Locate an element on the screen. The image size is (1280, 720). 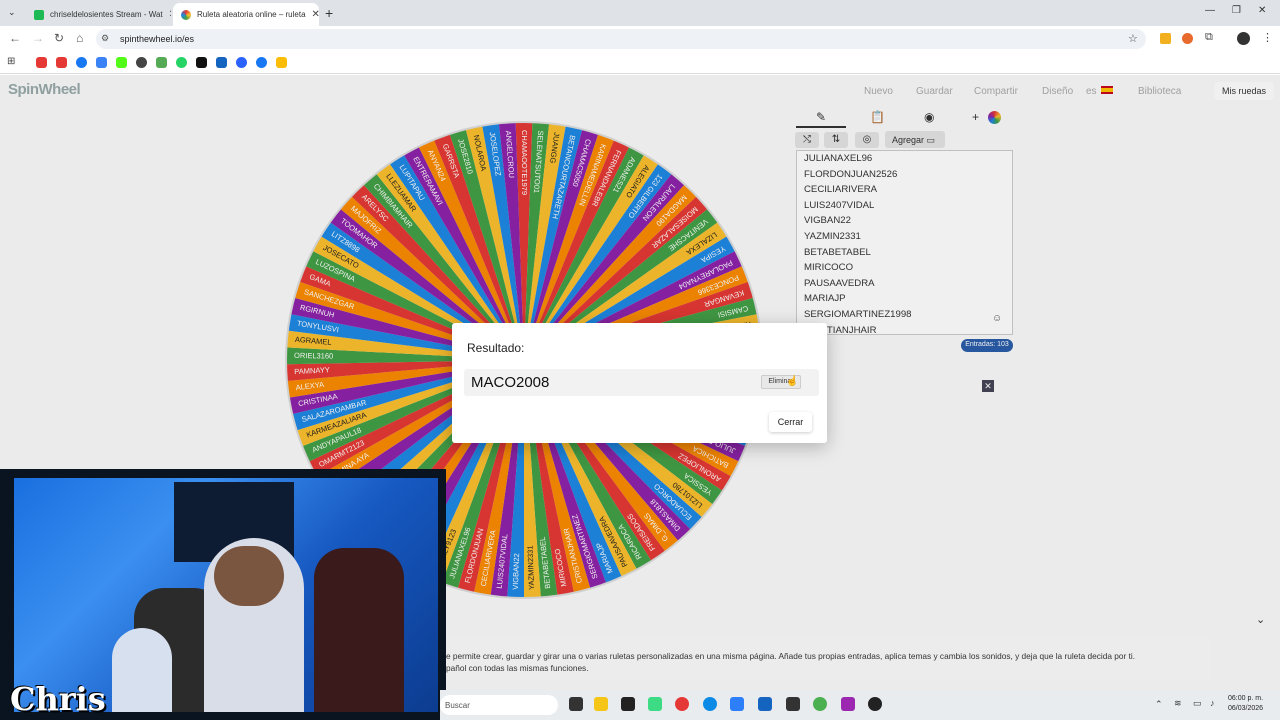
url-field: spinthewheel.io/es is located at coordinates (621, 39).